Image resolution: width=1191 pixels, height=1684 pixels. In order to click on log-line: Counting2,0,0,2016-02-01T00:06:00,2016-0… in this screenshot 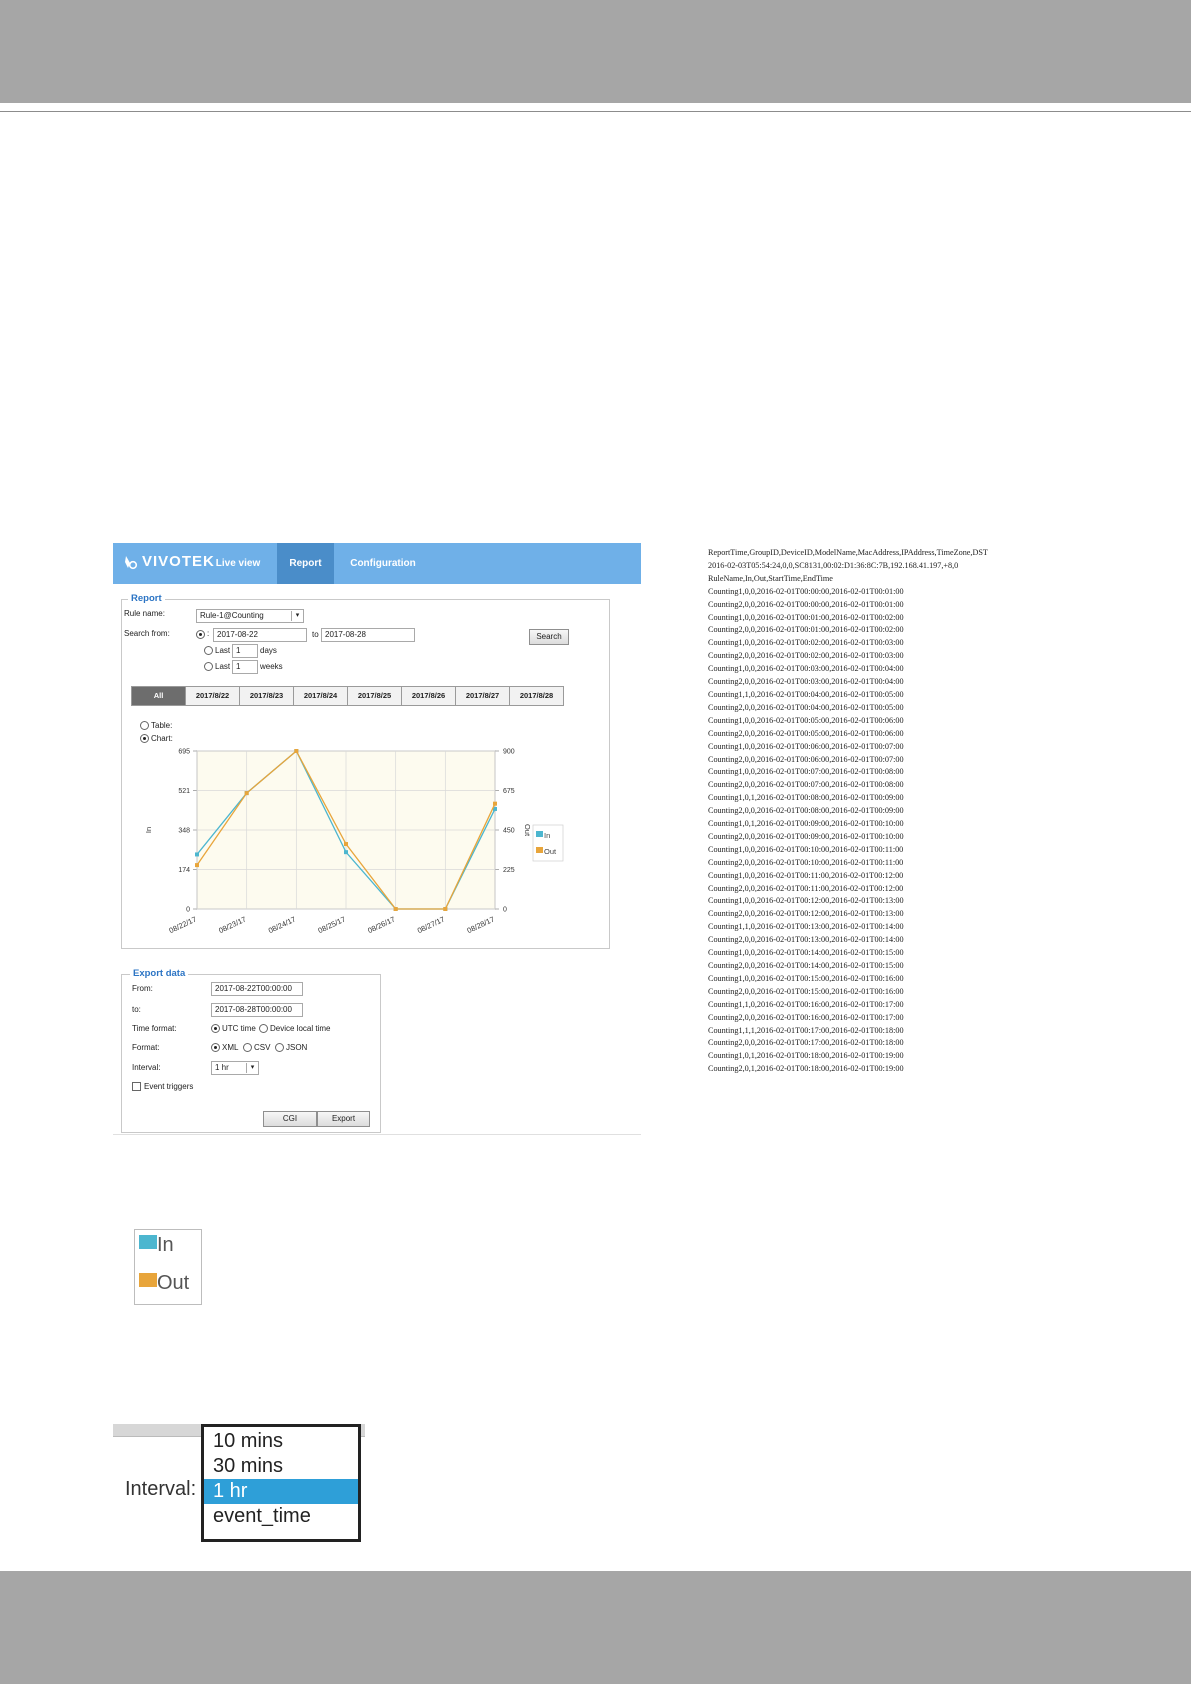, I will do `click(806, 759)`.